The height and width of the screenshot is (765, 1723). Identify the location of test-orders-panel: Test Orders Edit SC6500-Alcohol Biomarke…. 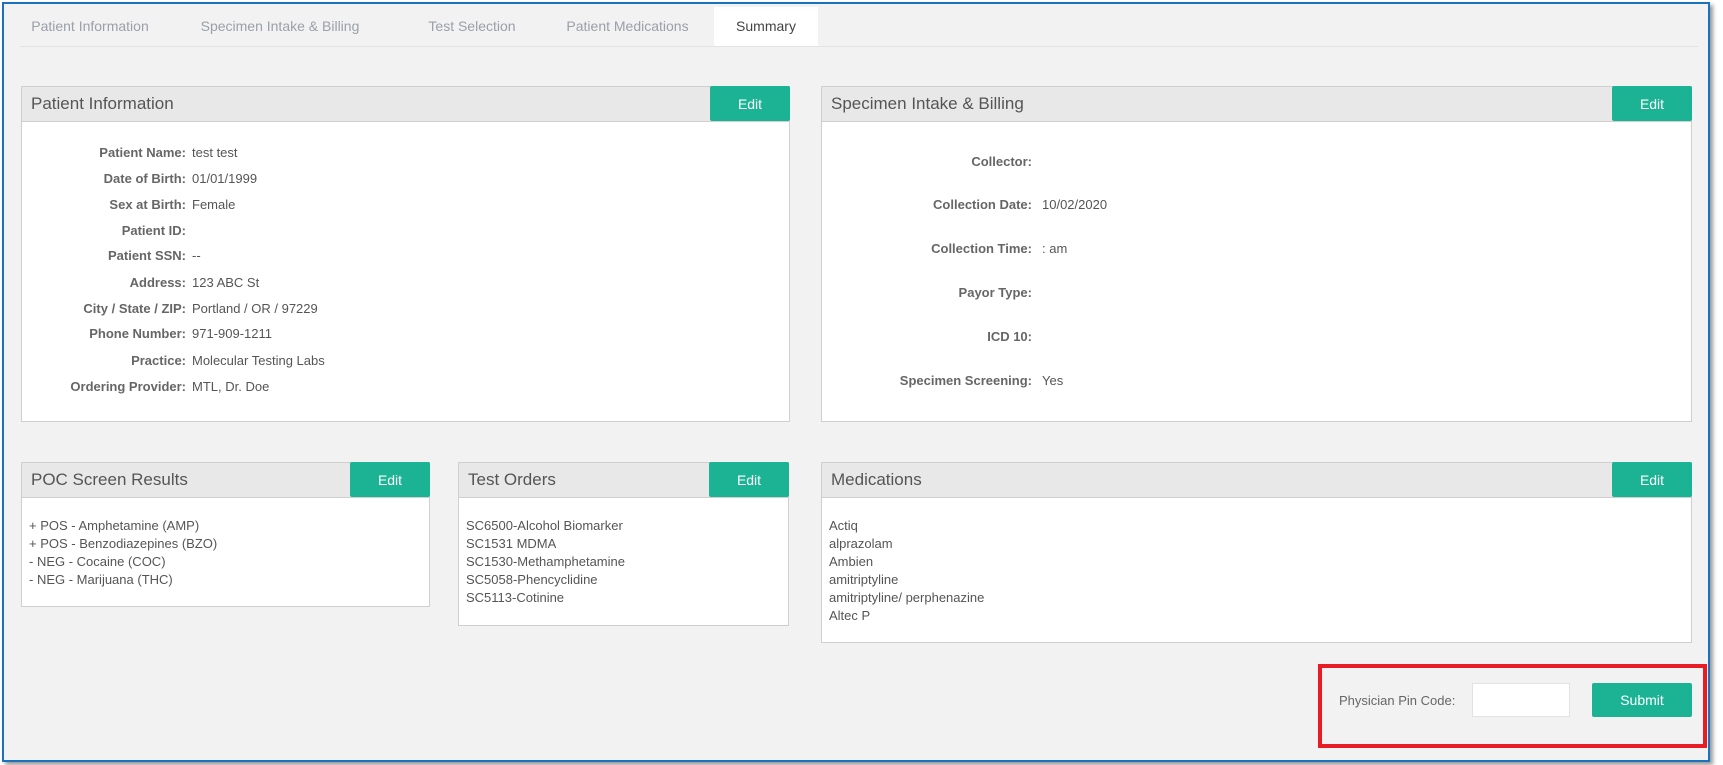
(623, 544).